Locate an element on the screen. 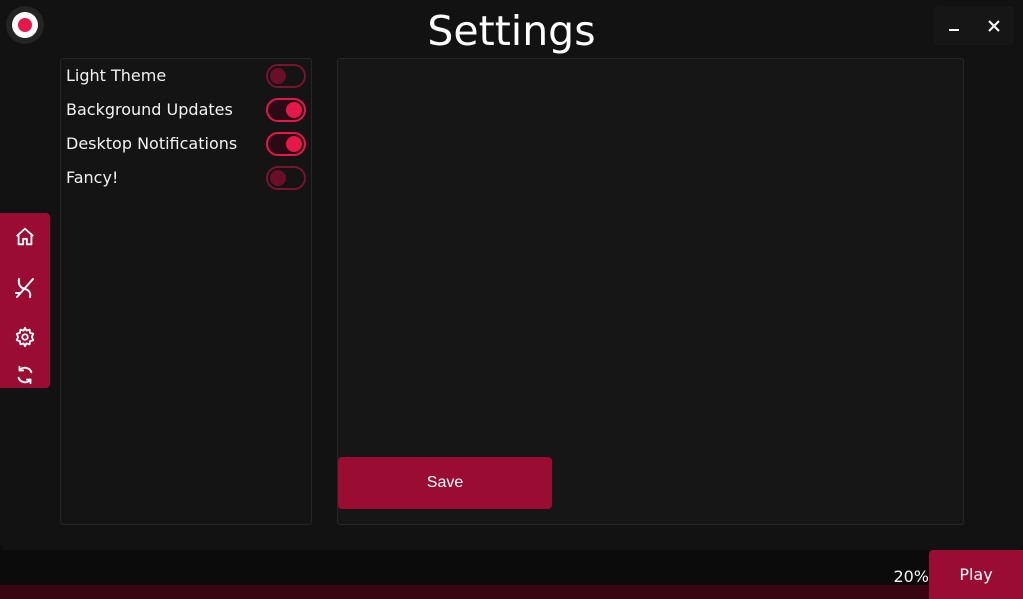  setting-row-desktop-notifications: Desktop Notifications is located at coordinates (186, 144).